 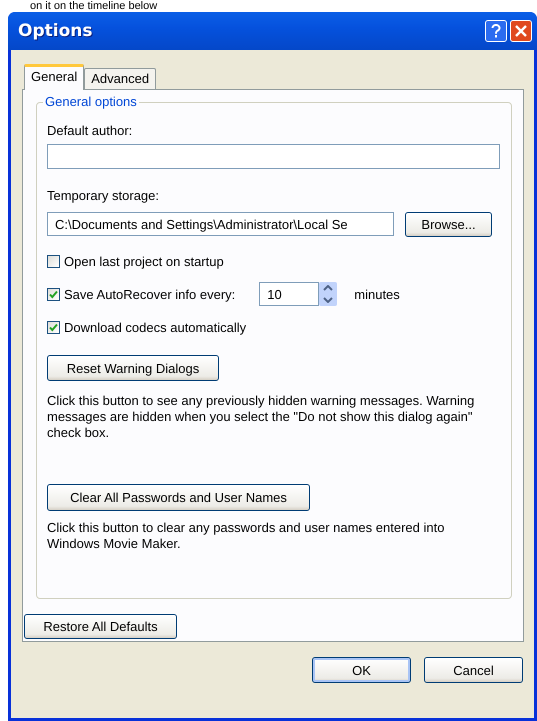 I want to click on field-label: Temporary storage:, so click(x=103, y=195).